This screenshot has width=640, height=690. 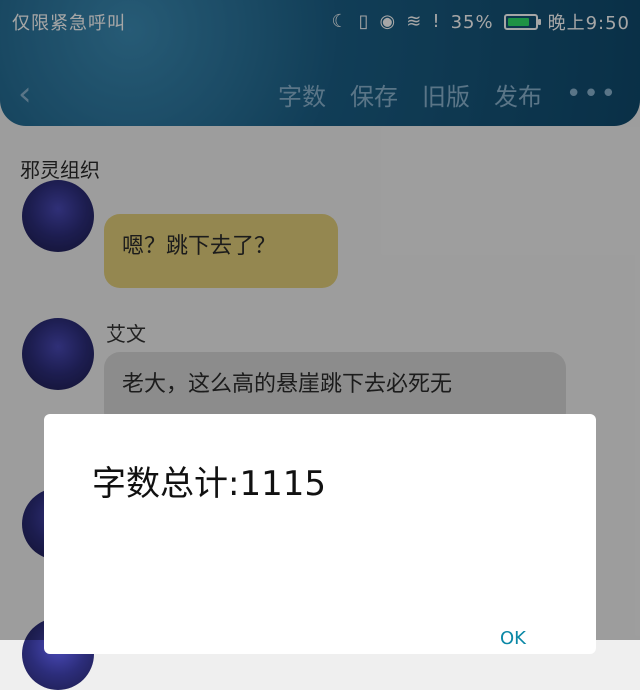 I want to click on dialog-message: 字数总计:1115, so click(x=209, y=484).